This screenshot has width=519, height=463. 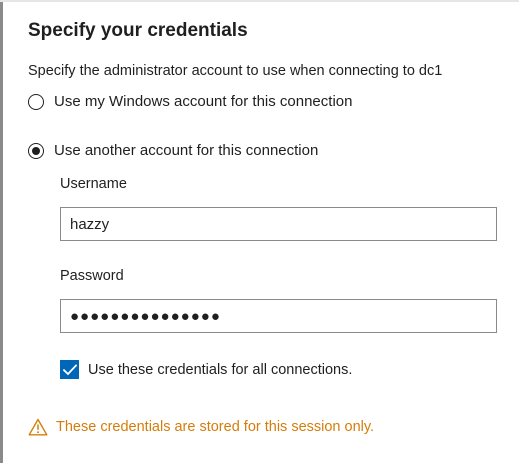 I want to click on panel-left-border, so click(x=1, y=231).